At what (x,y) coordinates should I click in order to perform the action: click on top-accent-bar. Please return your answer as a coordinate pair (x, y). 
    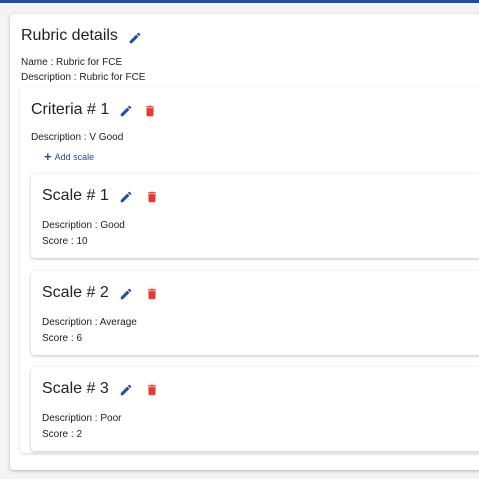
    Looking at the image, I should click on (239, 1).